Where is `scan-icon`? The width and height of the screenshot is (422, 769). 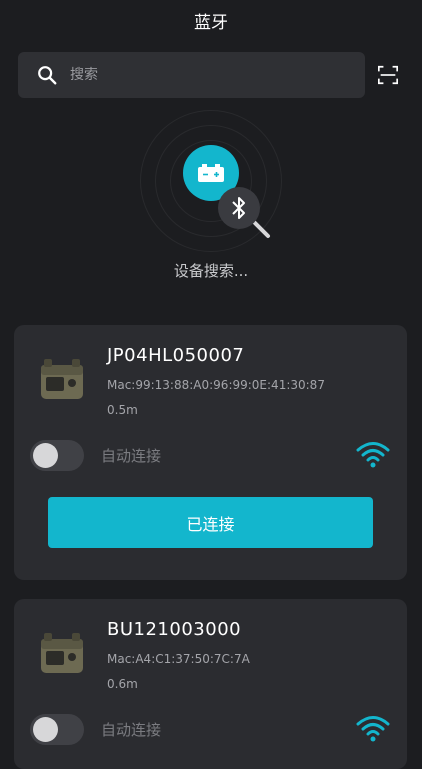 scan-icon is located at coordinates (388, 75).